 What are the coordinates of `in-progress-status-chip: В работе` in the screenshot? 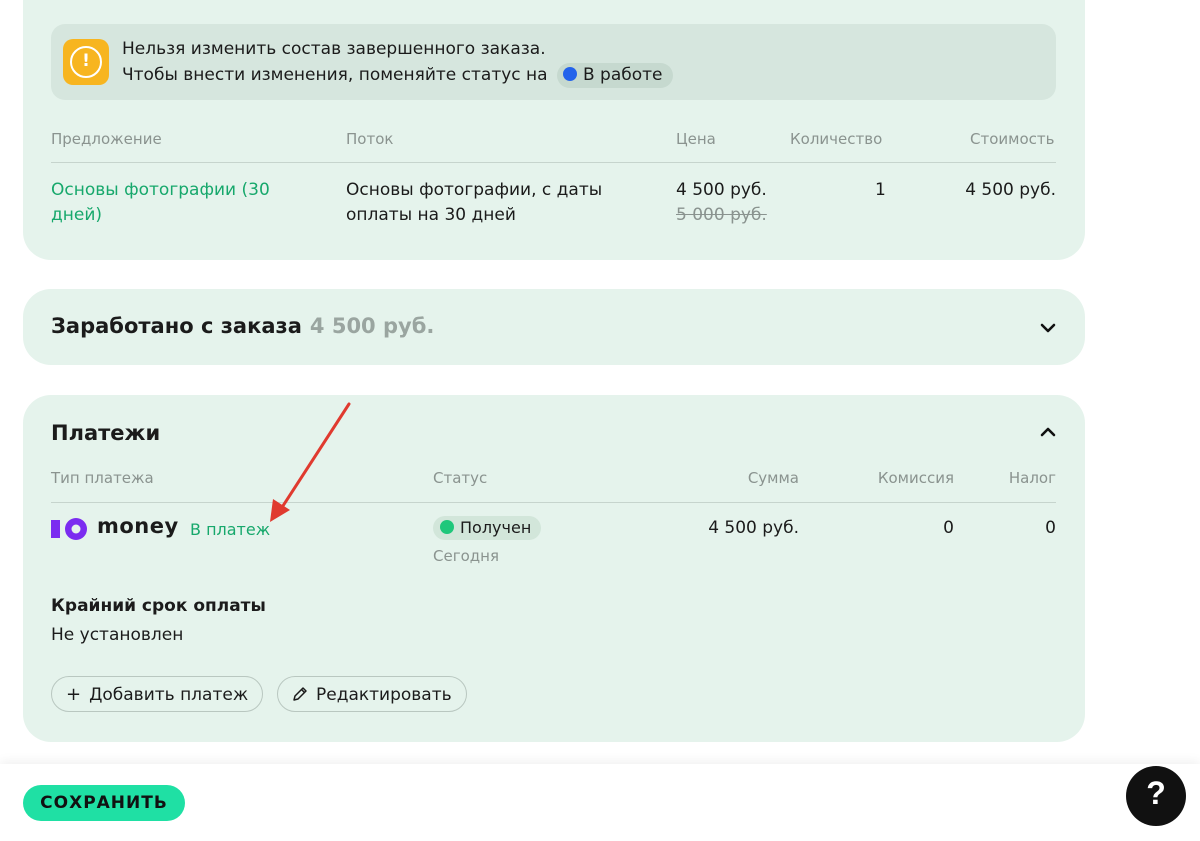 It's located at (614, 75).